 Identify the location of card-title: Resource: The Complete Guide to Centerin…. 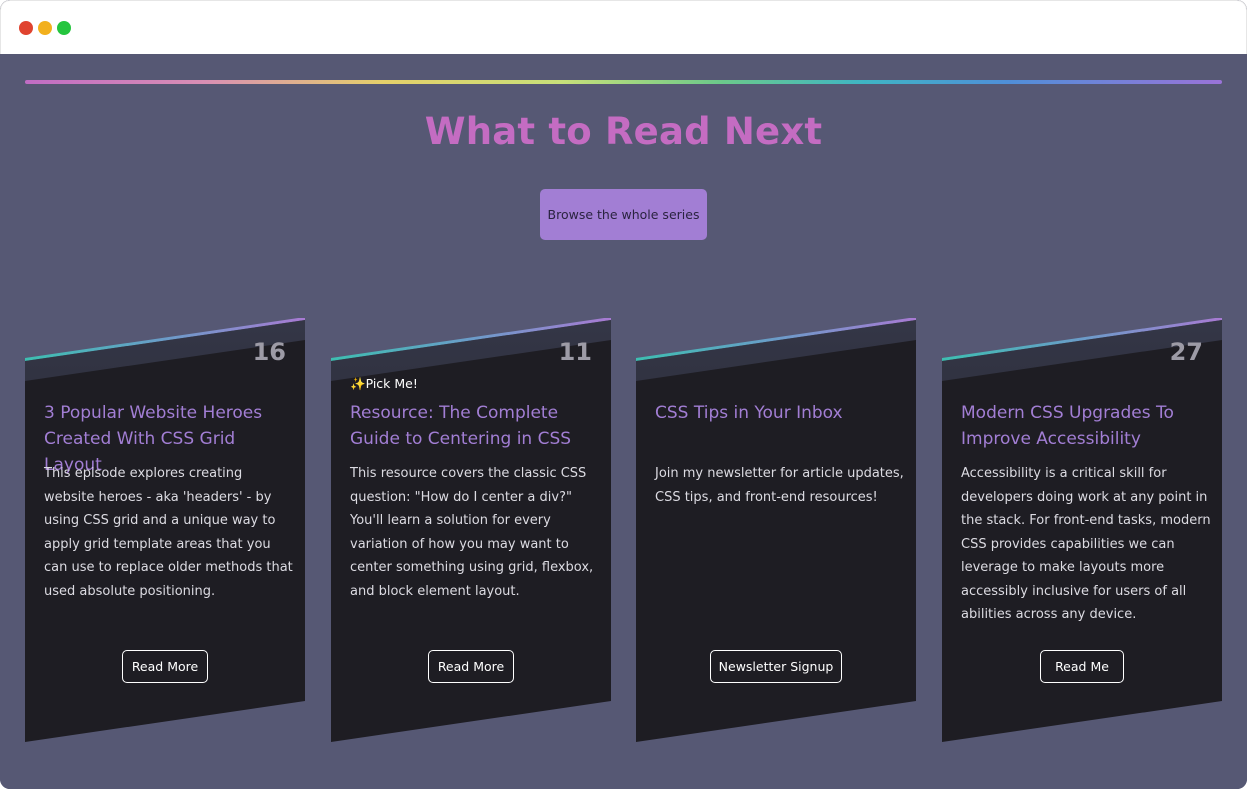
(461, 426).